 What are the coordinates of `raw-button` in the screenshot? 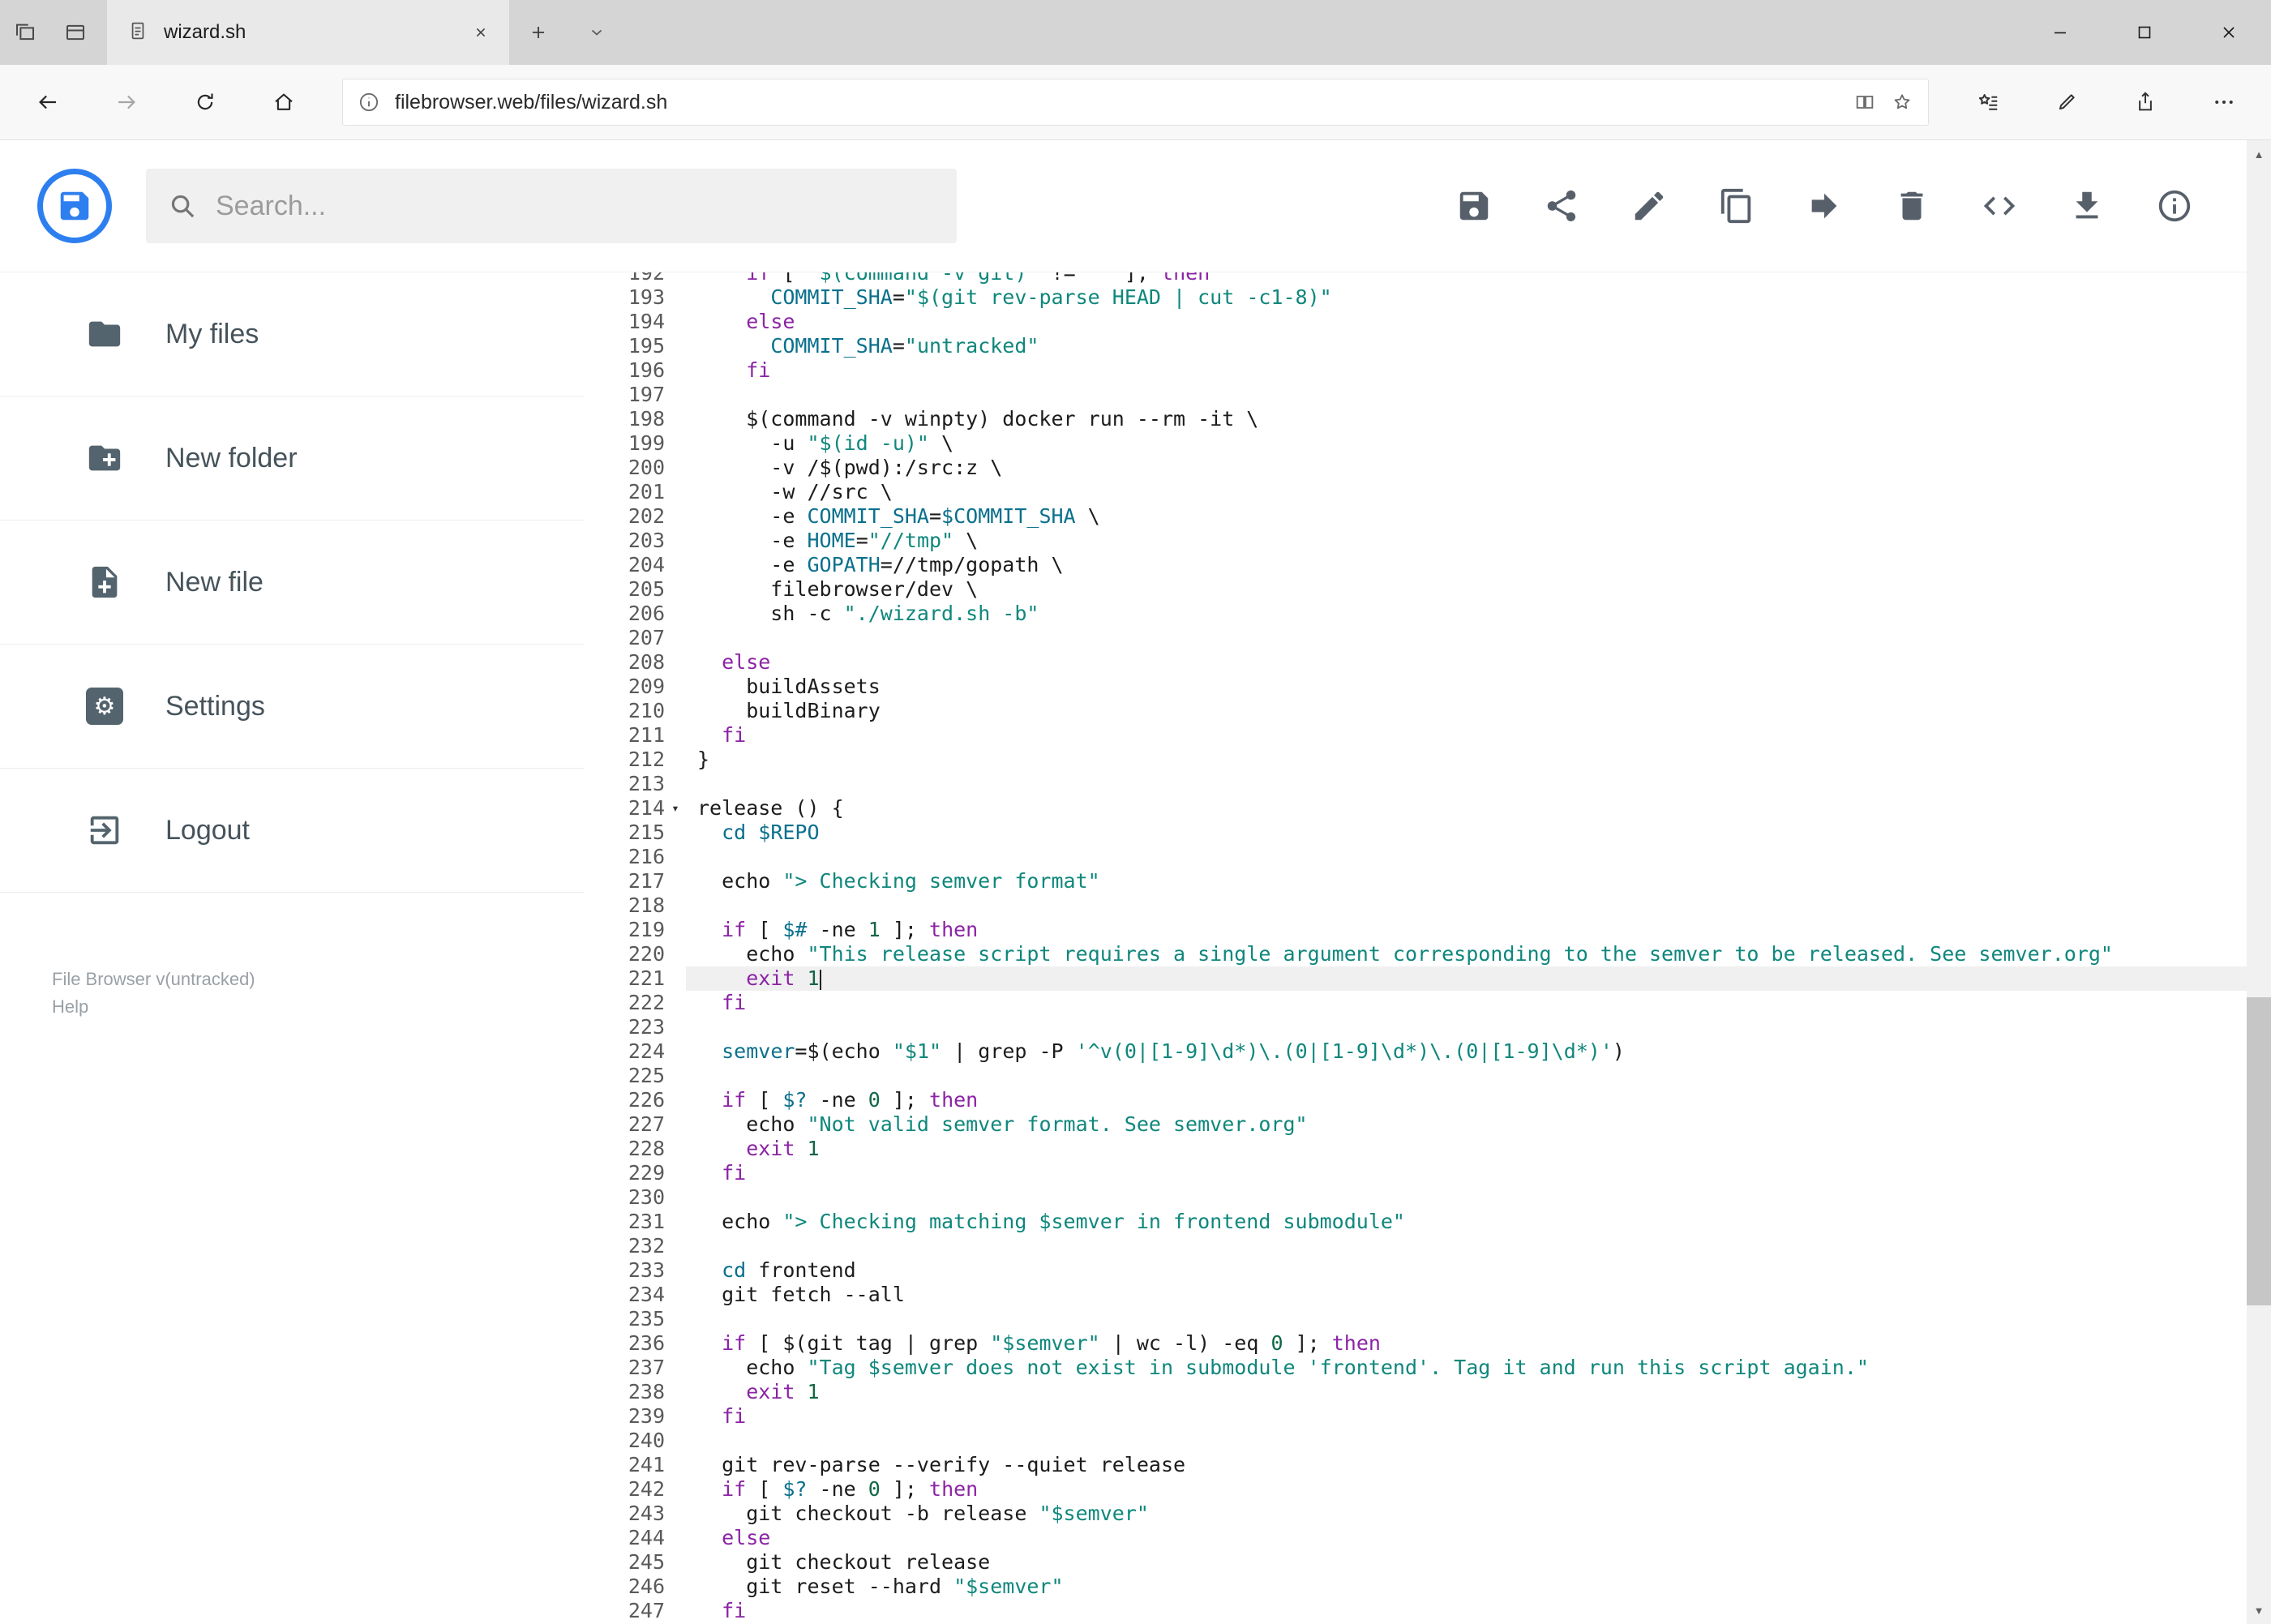 It's located at (2000, 206).